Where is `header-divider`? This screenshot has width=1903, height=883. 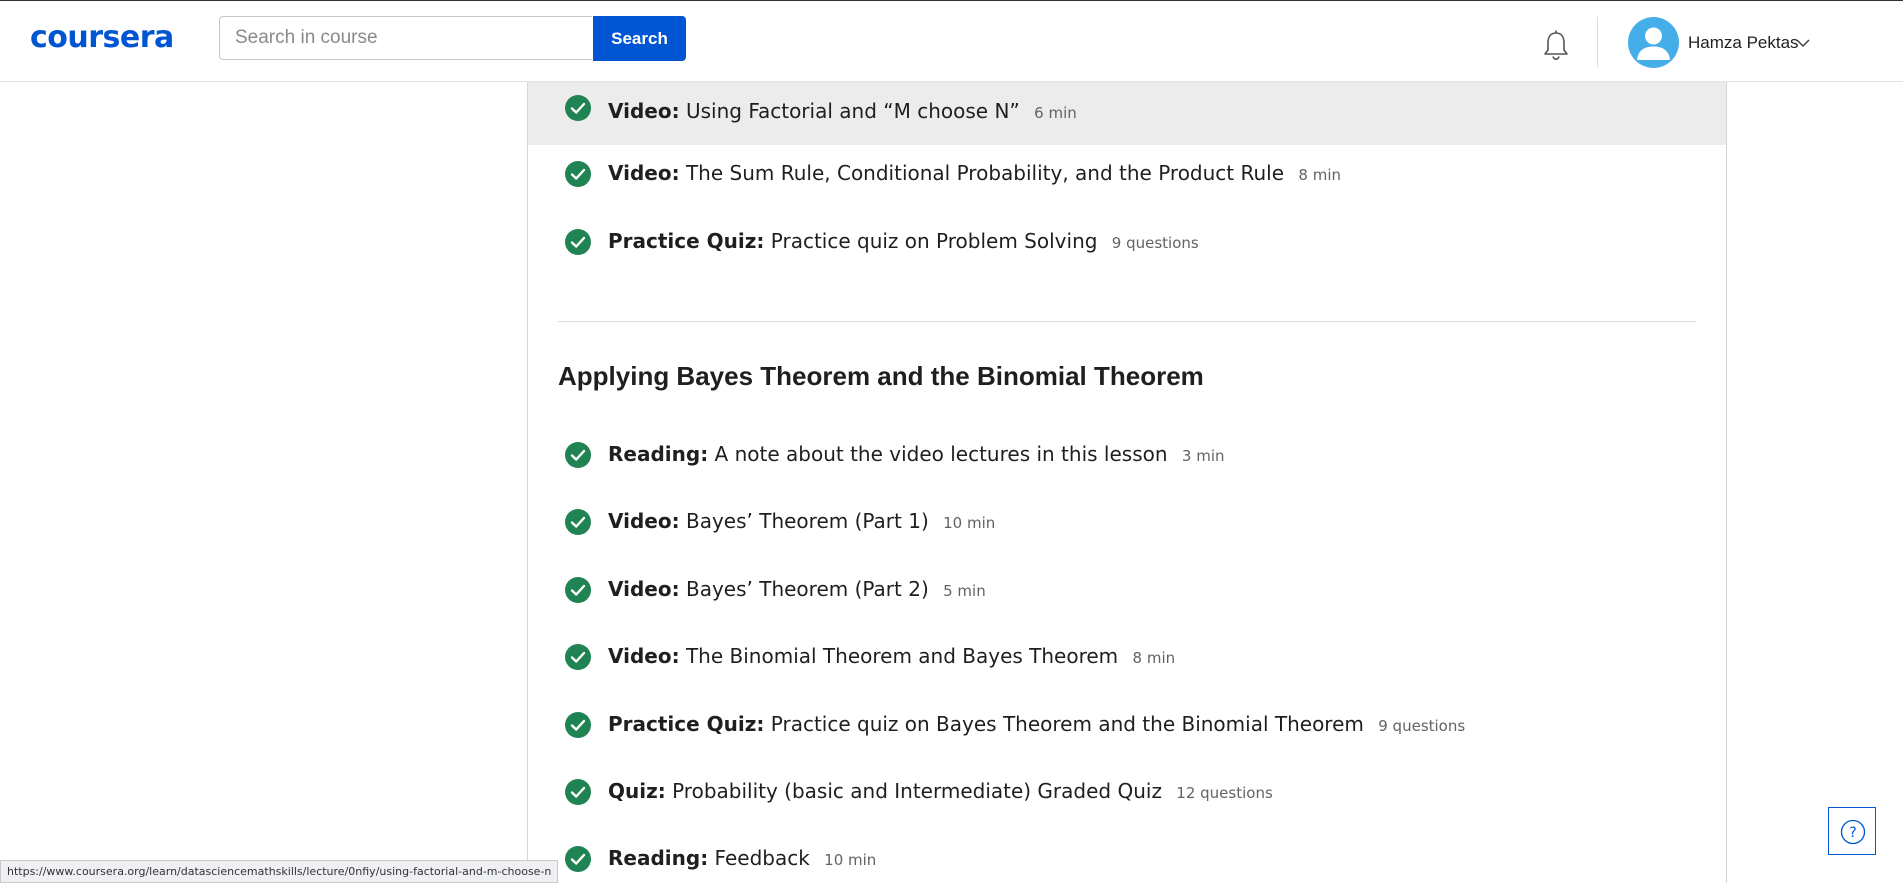
header-divider is located at coordinates (1597, 42).